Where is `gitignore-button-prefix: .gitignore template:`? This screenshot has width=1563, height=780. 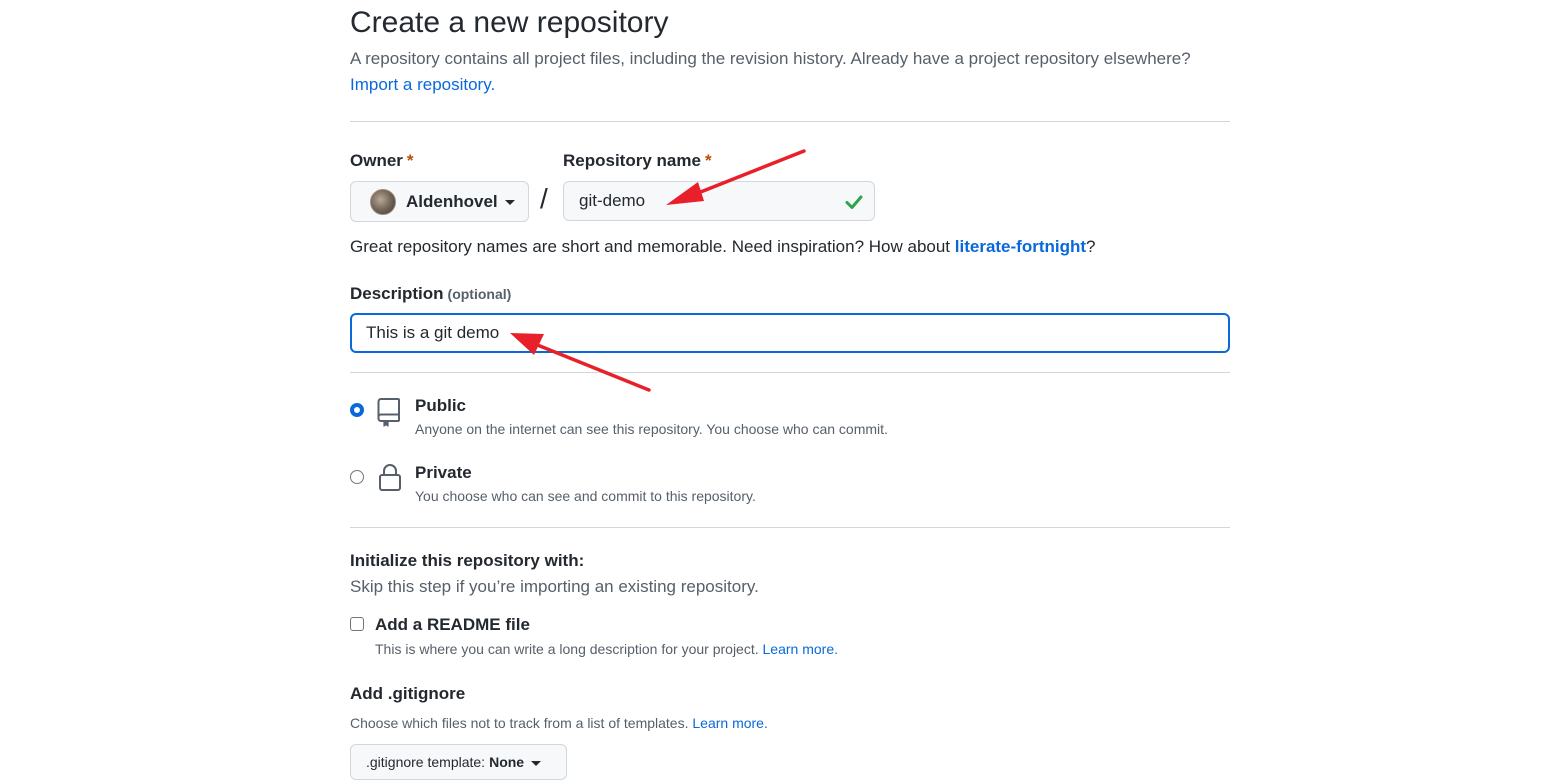
gitignore-button-prefix: .gitignore template: is located at coordinates (426, 762).